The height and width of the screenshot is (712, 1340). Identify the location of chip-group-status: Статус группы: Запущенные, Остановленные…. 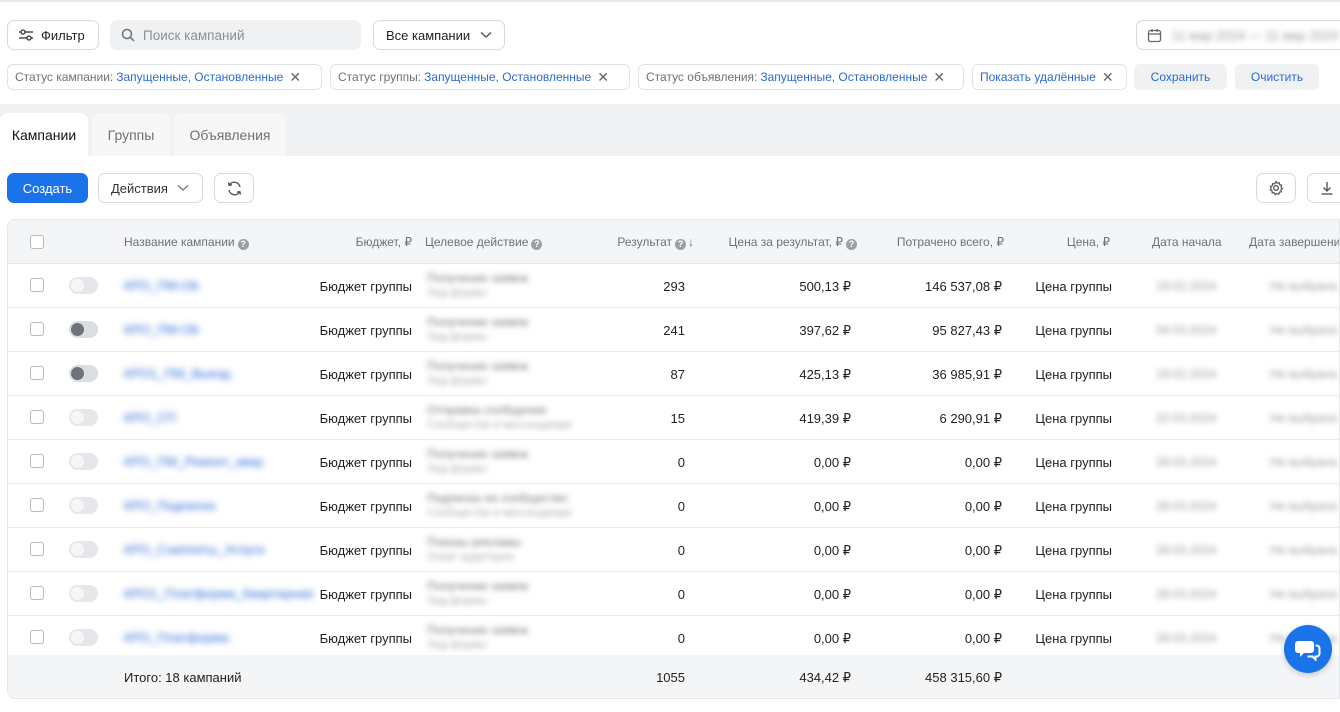
(480, 77).